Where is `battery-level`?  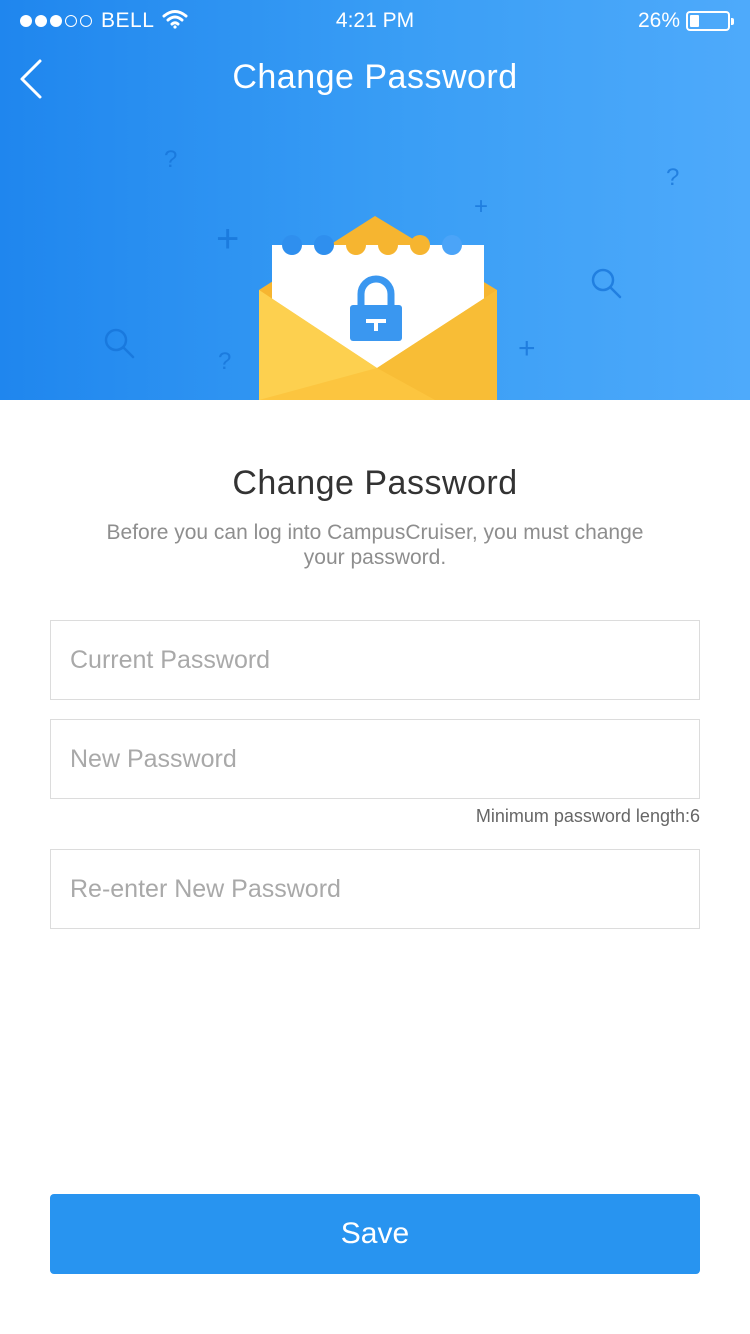 battery-level is located at coordinates (694, 21).